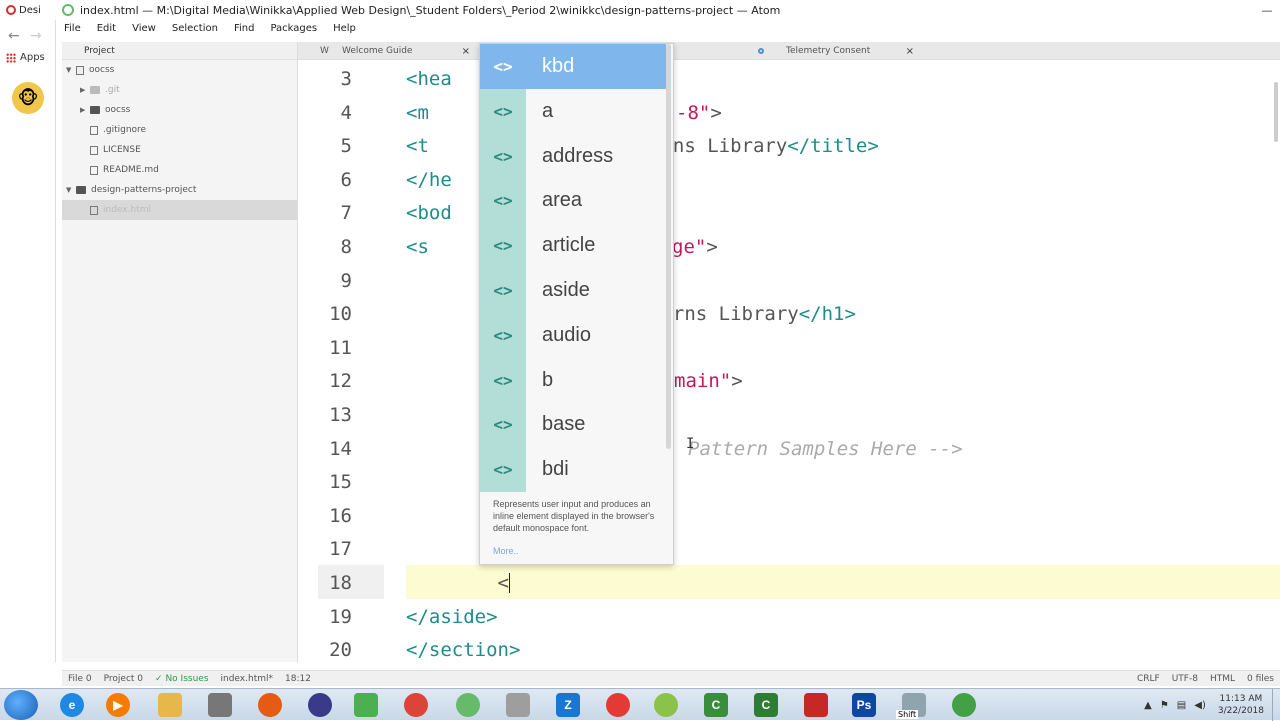 Image resolution: width=1280 pixels, height=721 pixels. I want to click on status-project-count: Project 0, so click(123, 679).